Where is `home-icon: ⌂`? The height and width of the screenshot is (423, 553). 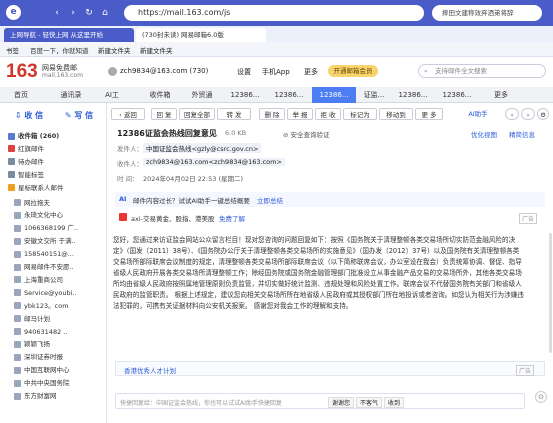
home-icon: ⌂ is located at coordinates (105, 13).